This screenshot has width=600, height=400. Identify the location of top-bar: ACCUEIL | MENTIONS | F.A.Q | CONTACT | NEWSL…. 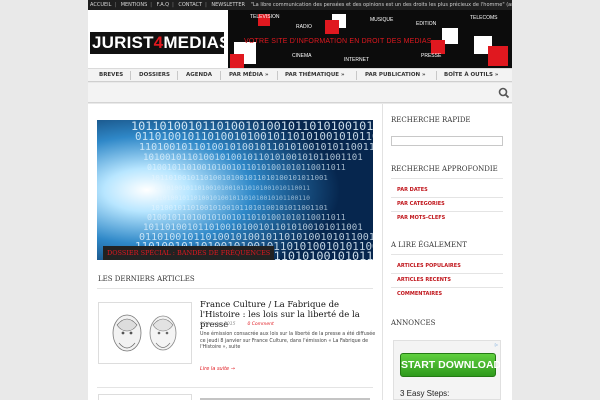
(300, 5).